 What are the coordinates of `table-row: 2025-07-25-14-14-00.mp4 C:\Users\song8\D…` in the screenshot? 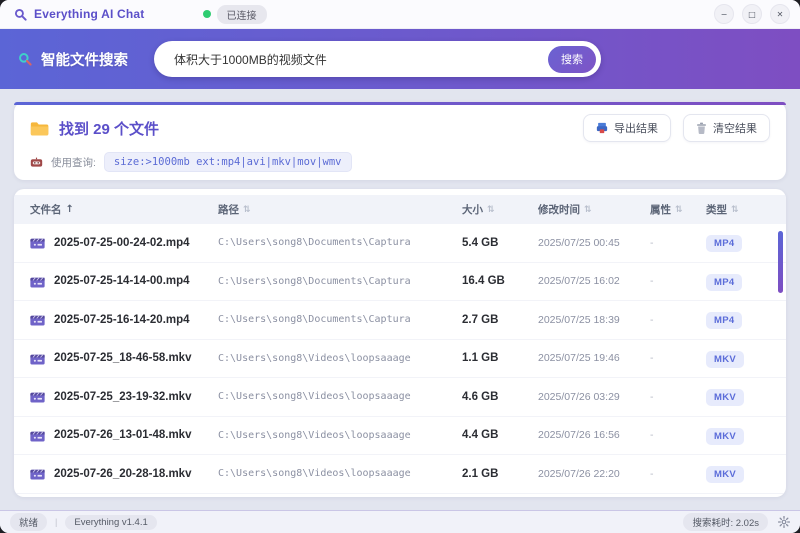 It's located at (400, 282).